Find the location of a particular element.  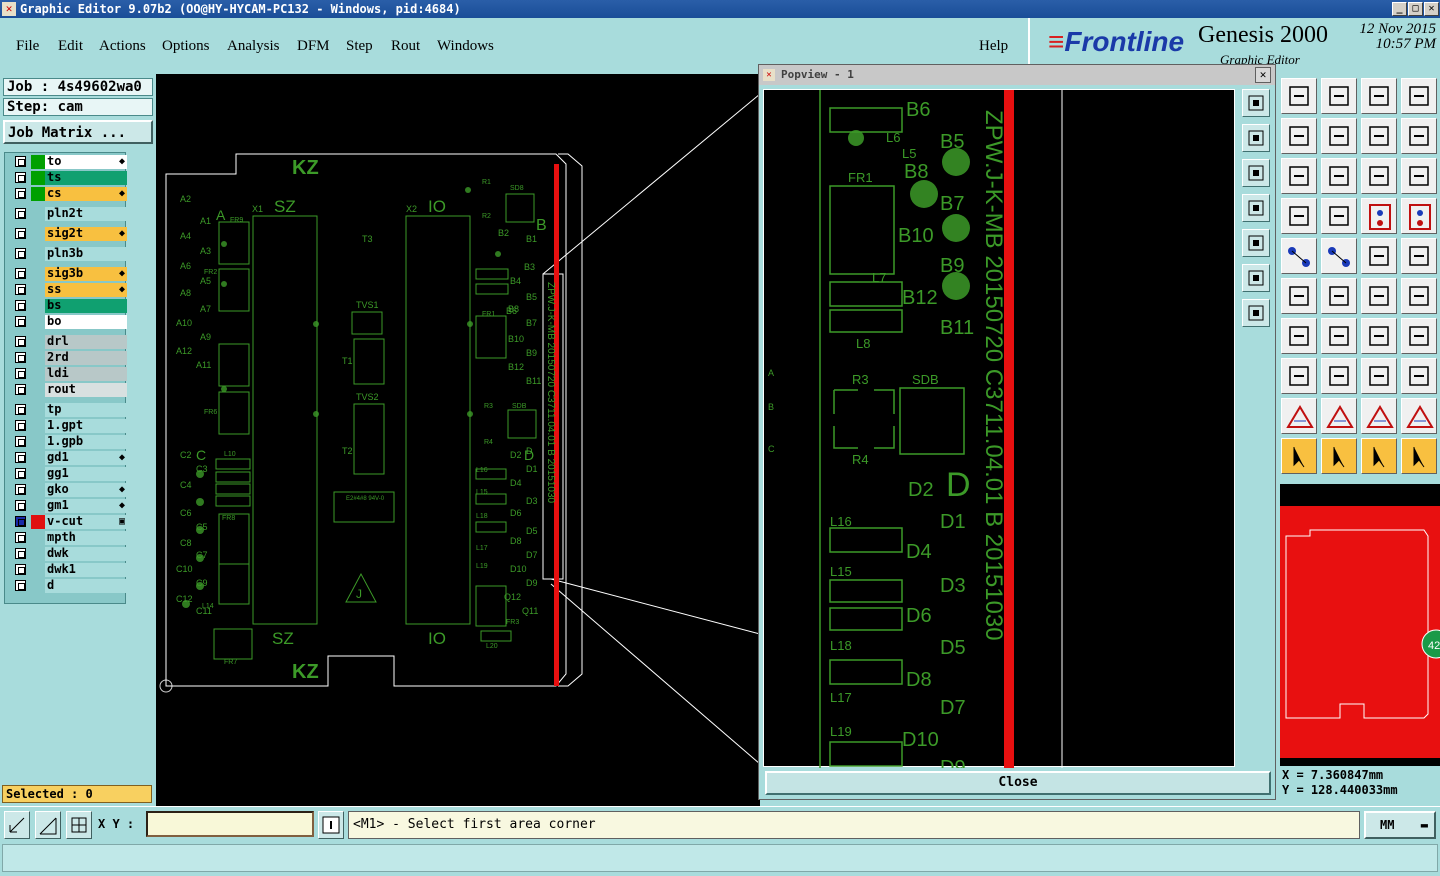

layer-row-dwk1: dwk1 is located at coordinates (68, 570).